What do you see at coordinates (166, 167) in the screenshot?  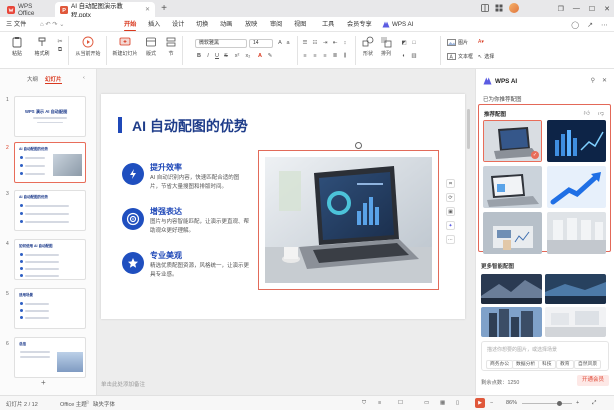 I see `feature-title: 提升效率` at bounding box center [166, 167].